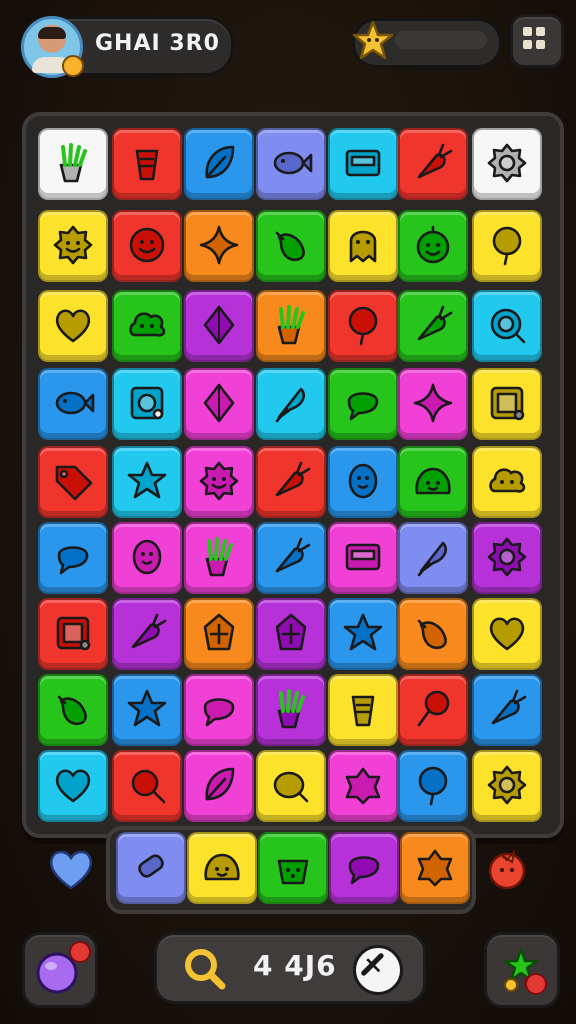 This screenshot has width=576, height=1024. I want to click on tile-r8-c2, so click(147, 710).